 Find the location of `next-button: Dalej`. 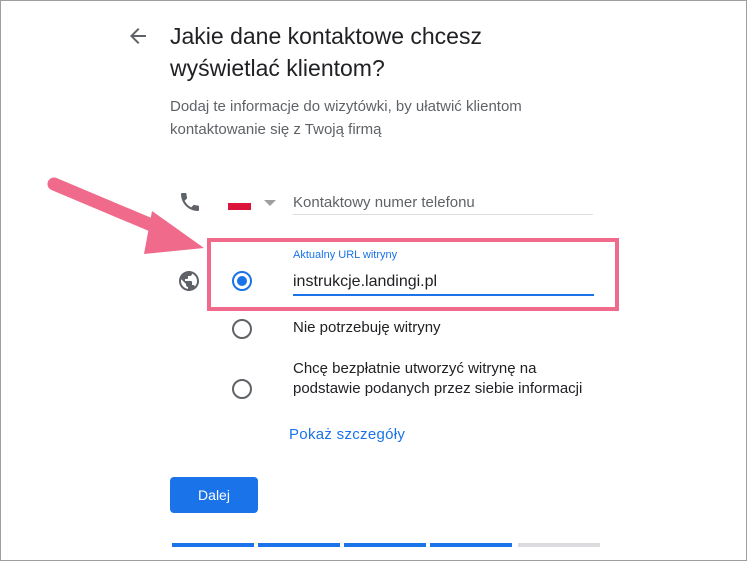

next-button: Dalej is located at coordinates (214, 495).